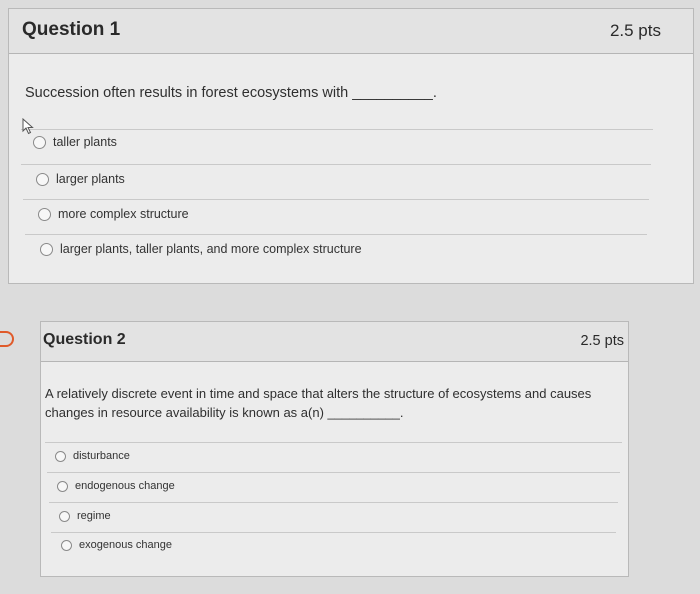 The height and width of the screenshot is (594, 700). I want to click on answer-option: endogenous change, so click(116, 486).